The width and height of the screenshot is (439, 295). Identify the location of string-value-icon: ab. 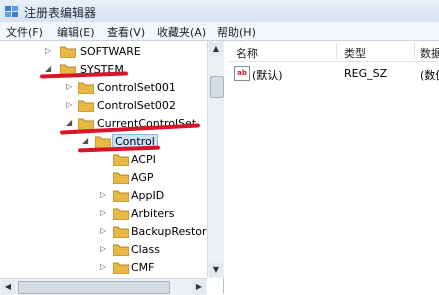
(242, 73).